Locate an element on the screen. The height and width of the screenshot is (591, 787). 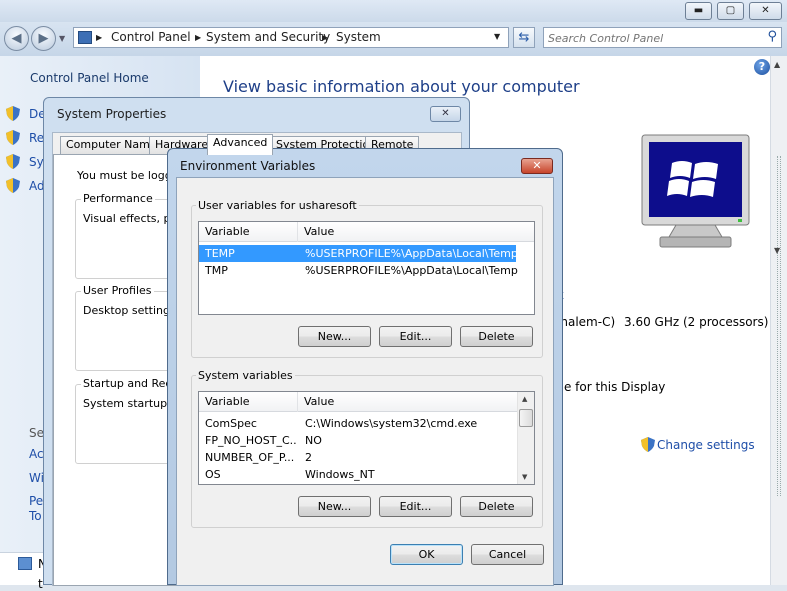
pen-touch-fragment: ble for this Display is located at coordinates (609, 387).